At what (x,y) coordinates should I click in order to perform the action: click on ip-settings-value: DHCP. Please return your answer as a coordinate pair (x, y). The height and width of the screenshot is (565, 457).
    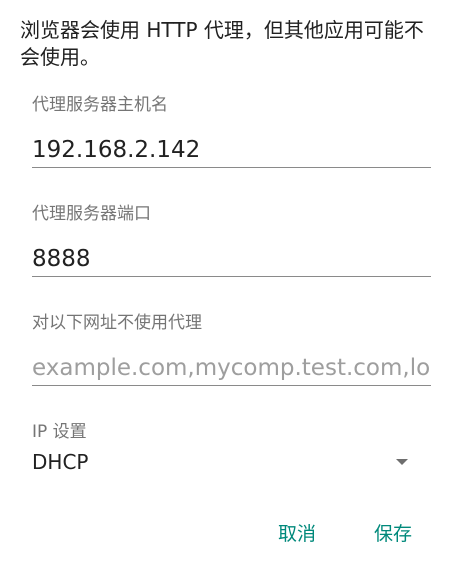
    Looking at the image, I should click on (60, 462).